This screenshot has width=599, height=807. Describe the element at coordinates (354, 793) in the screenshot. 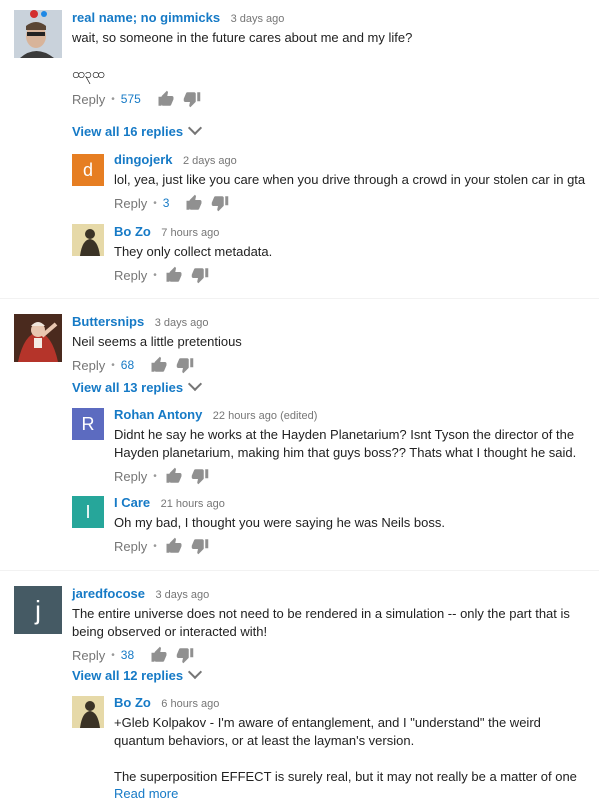

I see `read-more-link: Read more` at that location.